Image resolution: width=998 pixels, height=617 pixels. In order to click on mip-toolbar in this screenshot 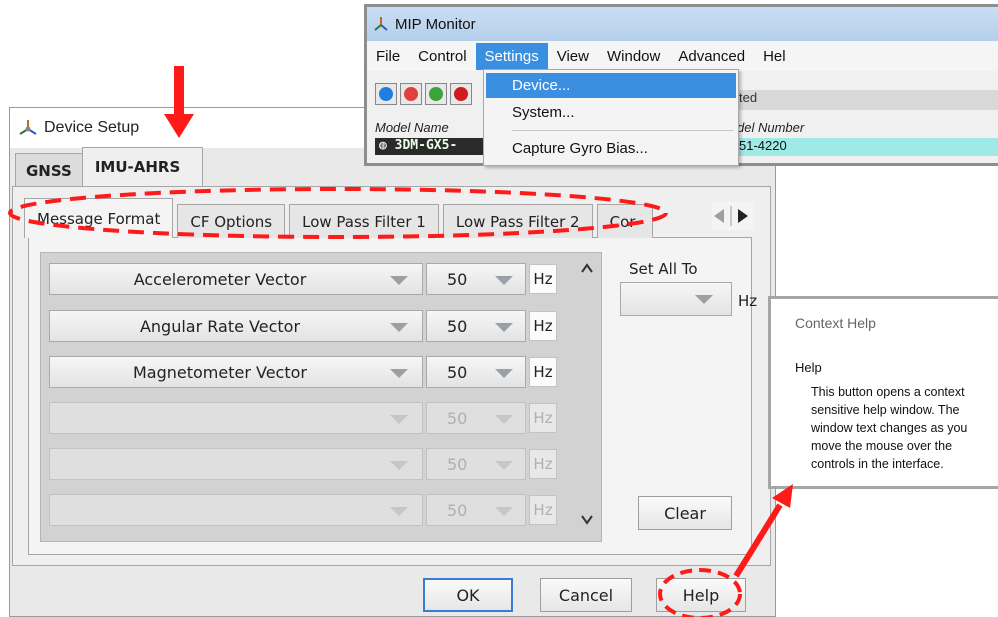, I will do `click(423, 94)`.